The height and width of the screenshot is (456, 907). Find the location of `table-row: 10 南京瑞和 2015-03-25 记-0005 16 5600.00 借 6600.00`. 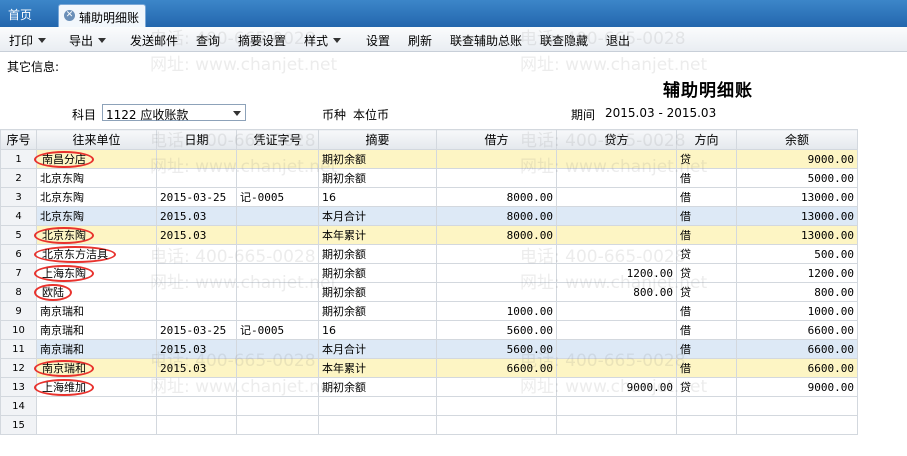

table-row: 10 南京瑞和 2015-03-25 记-0005 16 5600.00 借 6600.00 is located at coordinates (429, 330).